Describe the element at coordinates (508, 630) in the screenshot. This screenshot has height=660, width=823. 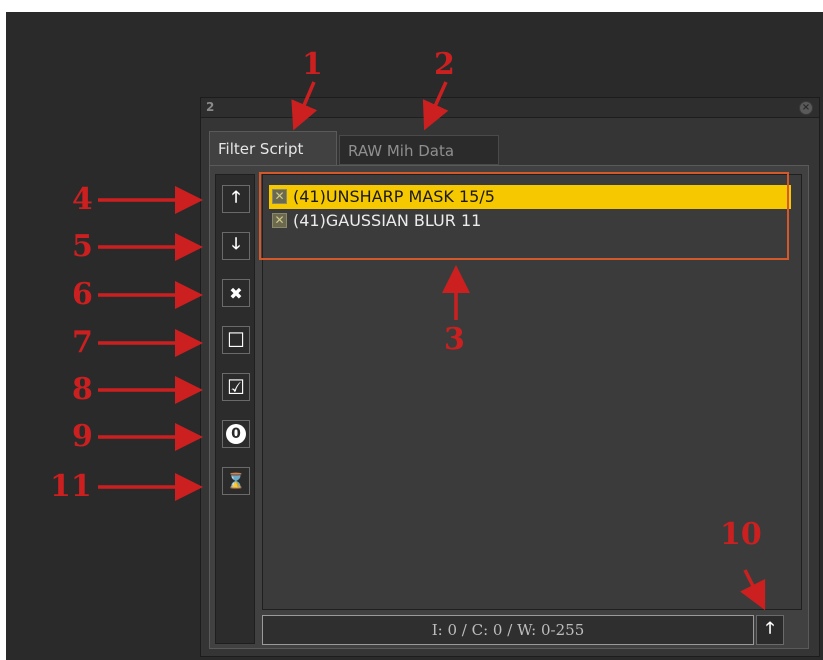
I see `status-field: I: 0 / C: 0 / W: 0-255` at that location.